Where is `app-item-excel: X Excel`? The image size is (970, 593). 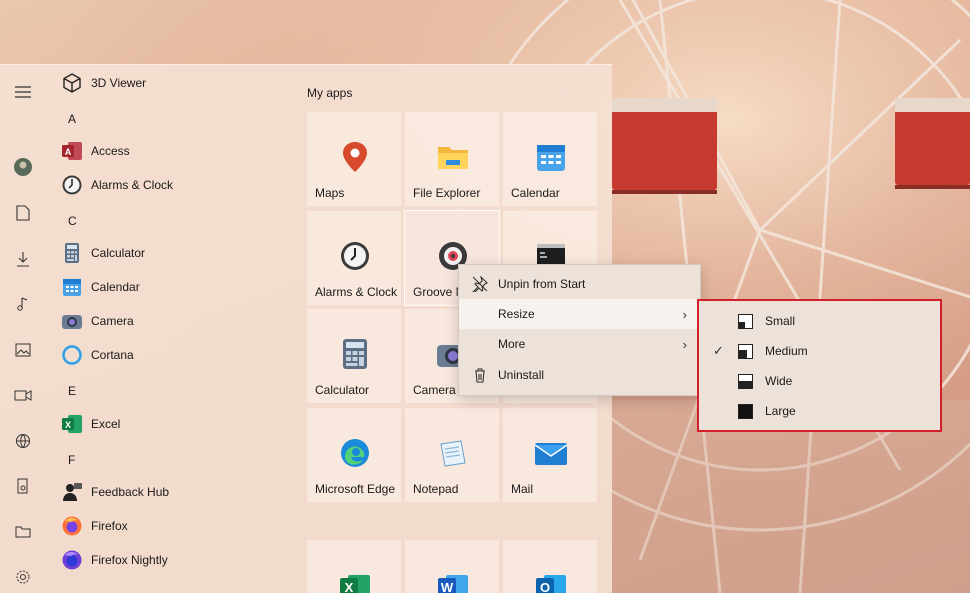 app-item-excel: X Excel is located at coordinates (166, 424).